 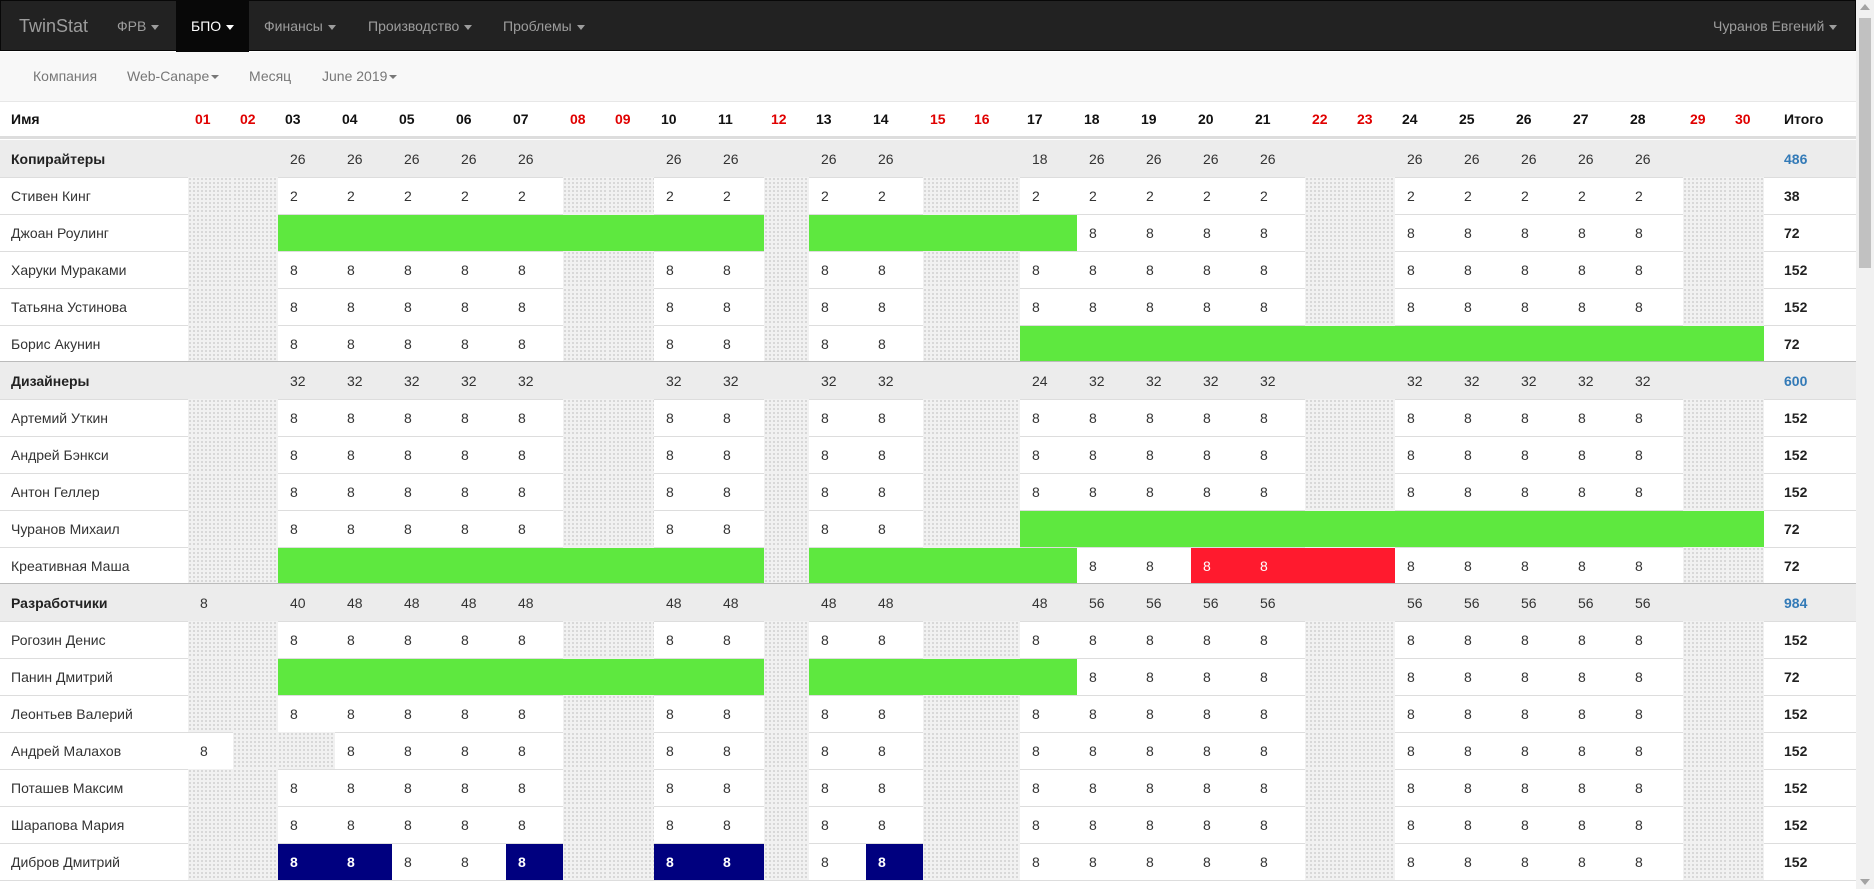 I want to click on employee-name: Андрей Малахов, so click(x=66, y=751).